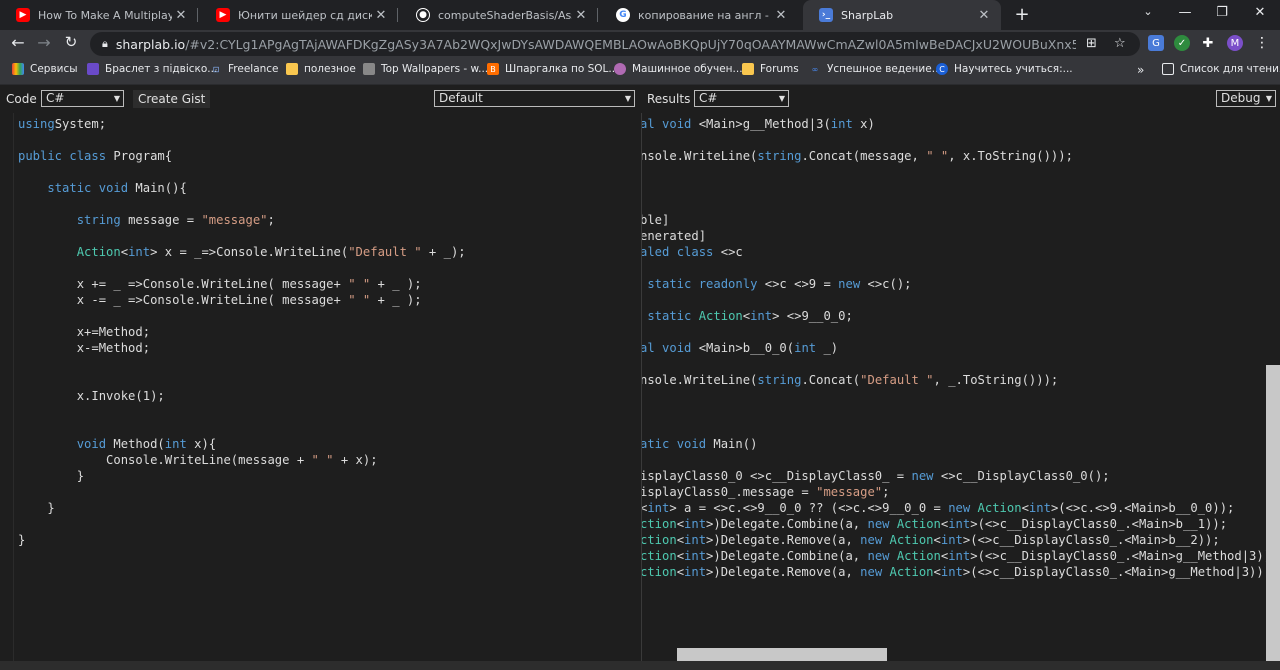  Describe the element at coordinates (244, 69) in the screenshot. I see `bookmark-item: ⊡ Freelance` at that location.